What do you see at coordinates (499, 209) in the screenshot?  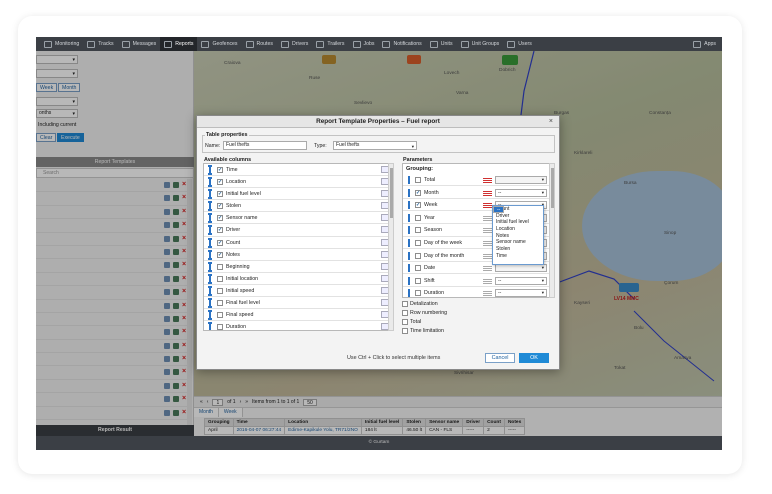 I see `dropdown-option: --` at bounding box center [499, 209].